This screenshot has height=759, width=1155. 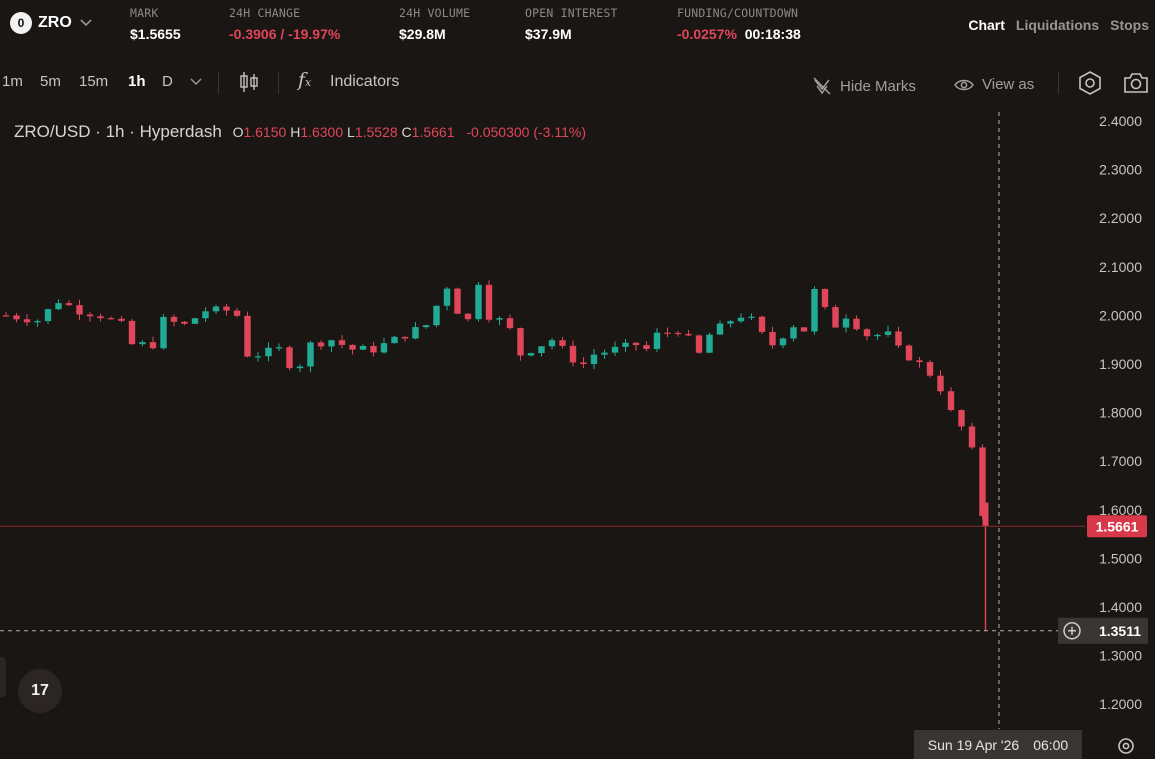 What do you see at coordinates (1090, 85) in the screenshot?
I see `settings-gear-icon` at bounding box center [1090, 85].